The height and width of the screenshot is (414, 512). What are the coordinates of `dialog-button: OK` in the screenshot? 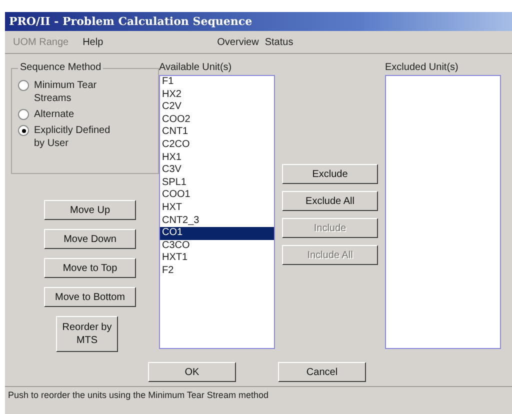 It's located at (192, 372).